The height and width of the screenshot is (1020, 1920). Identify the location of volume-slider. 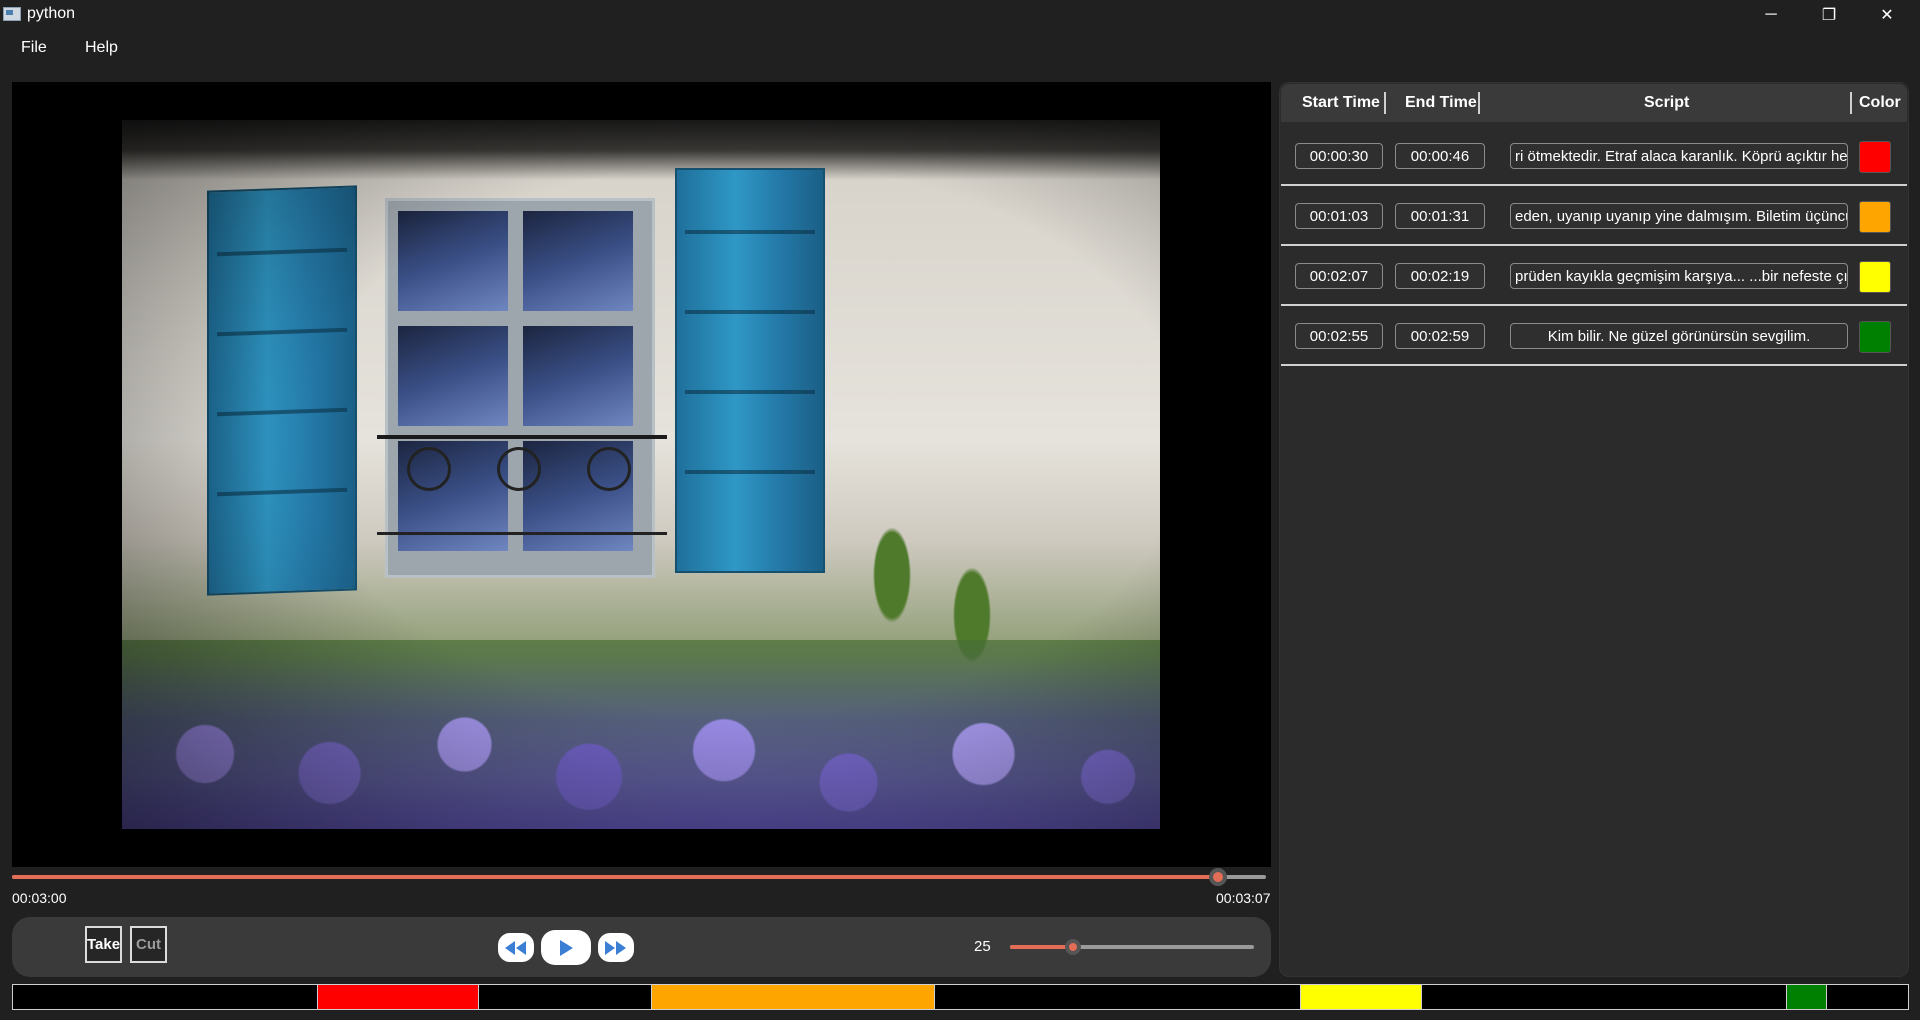
(1132, 947).